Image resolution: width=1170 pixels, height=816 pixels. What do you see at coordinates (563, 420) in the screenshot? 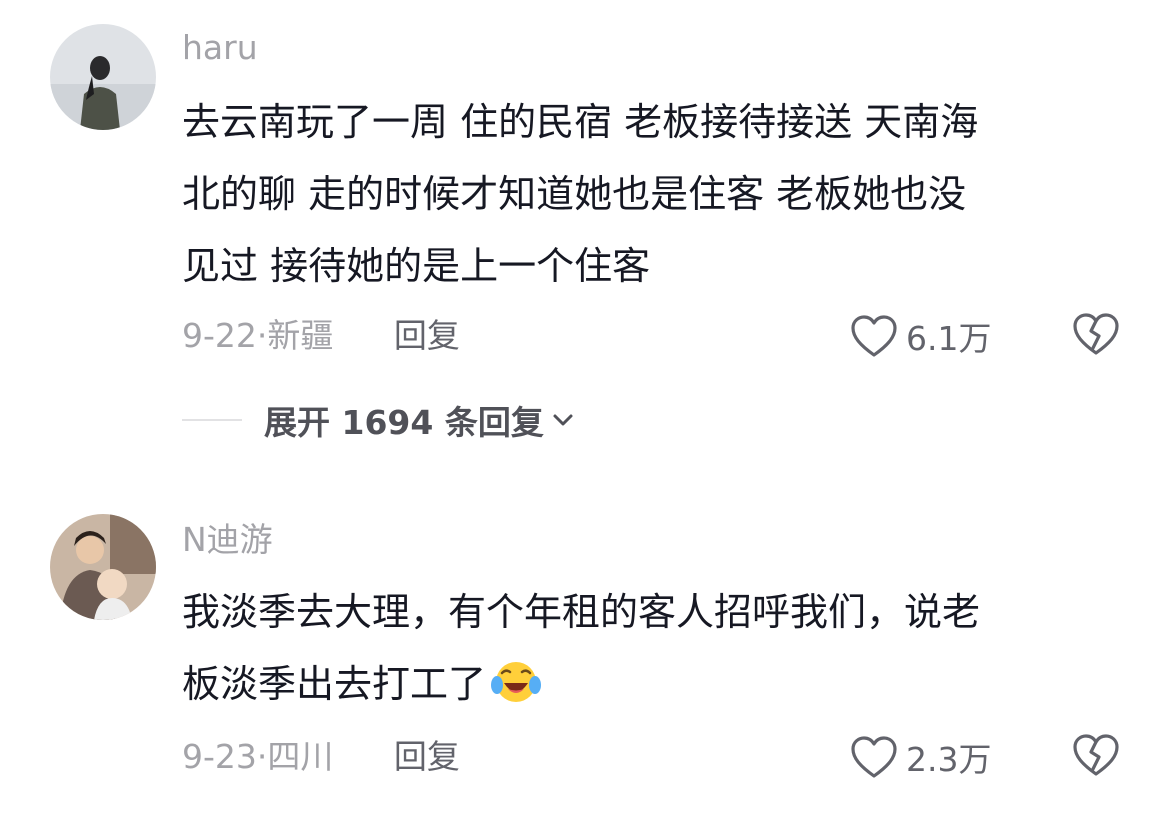
I see `chevron-down-icon` at bounding box center [563, 420].